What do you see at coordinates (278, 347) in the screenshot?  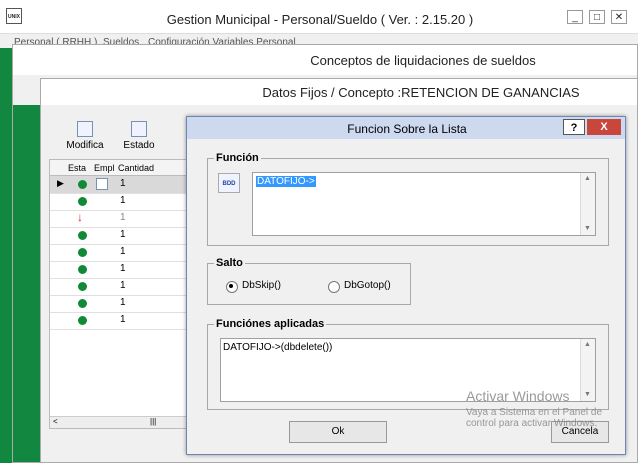 I see `aplicadas-text: DATOFIJO->(dbdelete())` at bounding box center [278, 347].